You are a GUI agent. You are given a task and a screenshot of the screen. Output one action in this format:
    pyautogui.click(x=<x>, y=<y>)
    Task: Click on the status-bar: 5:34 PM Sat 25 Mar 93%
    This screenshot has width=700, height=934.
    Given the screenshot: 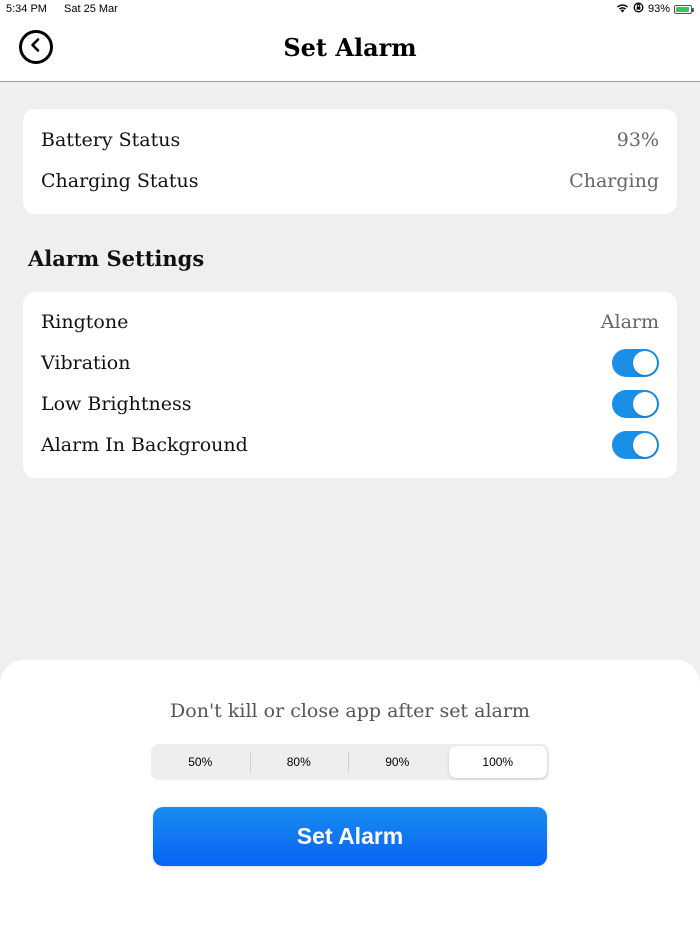 What is the action you would take?
    pyautogui.click(x=350, y=10)
    